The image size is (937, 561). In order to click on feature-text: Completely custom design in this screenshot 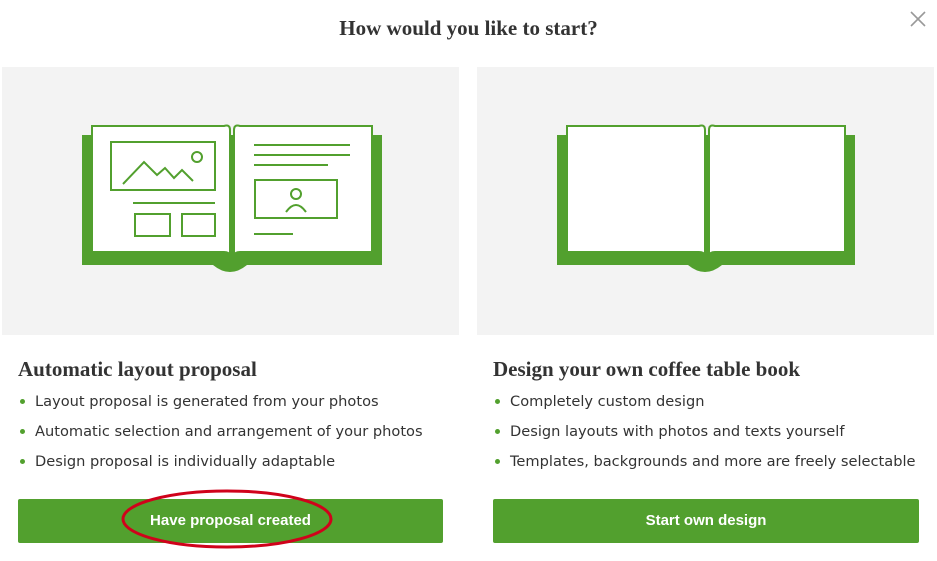, I will do `click(607, 401)`.